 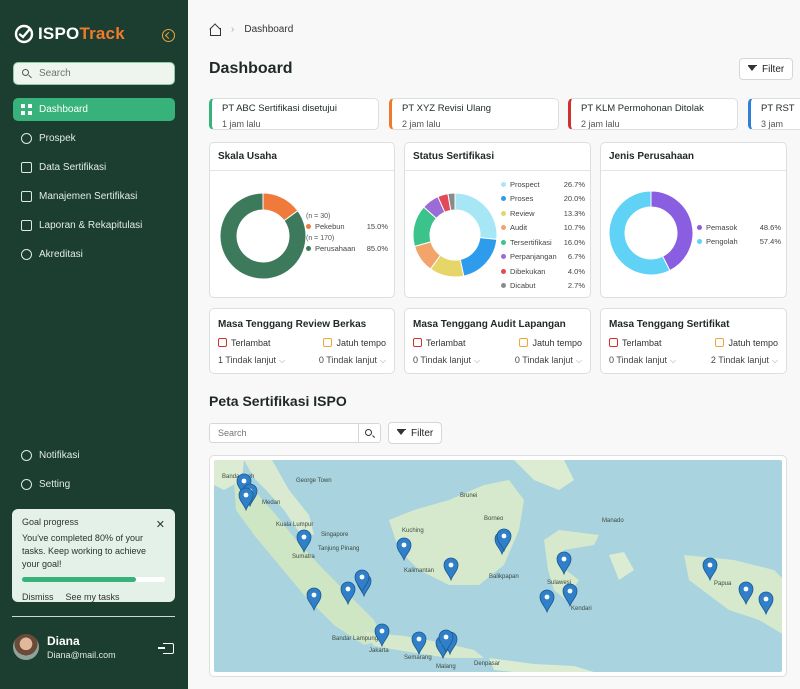 What do you see at coordinates (574, 242) in the screenshot?
I see `legend-value: 16.0%` at bounding box center [574, 242].